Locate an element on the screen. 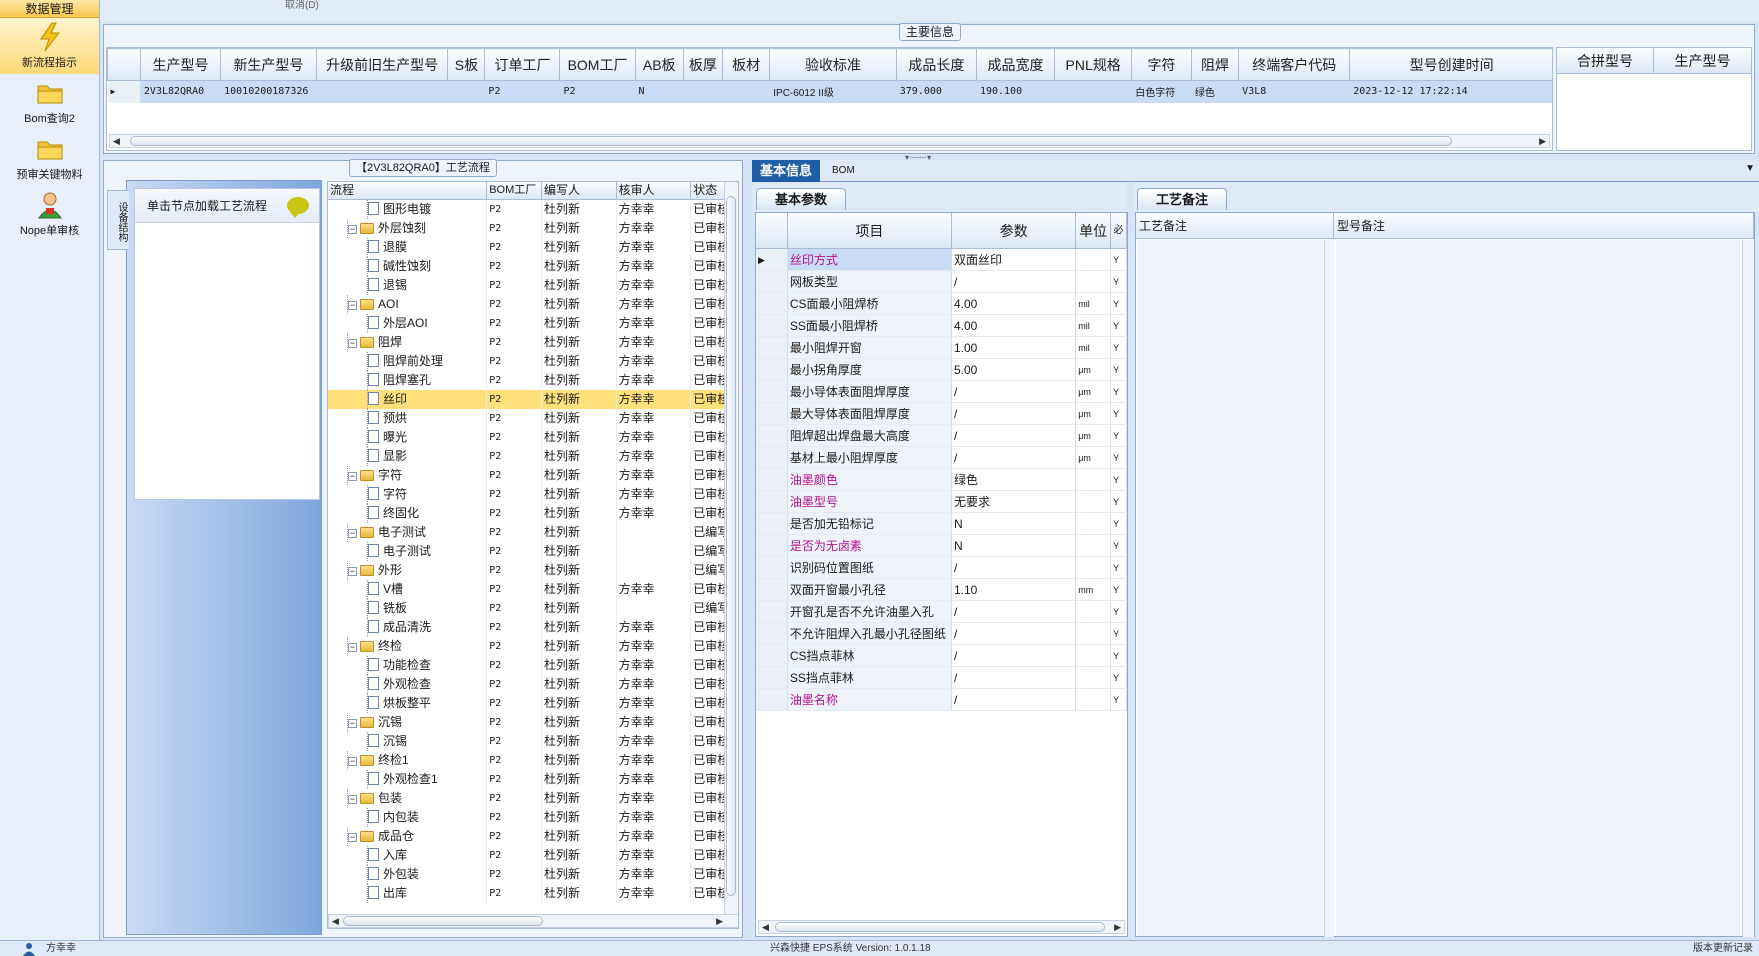 This screenshot has width=1759, height=956. tree-row: 内包装 P2 杜列新 方幸幸 已审核 is located at coordinates (533, 817).